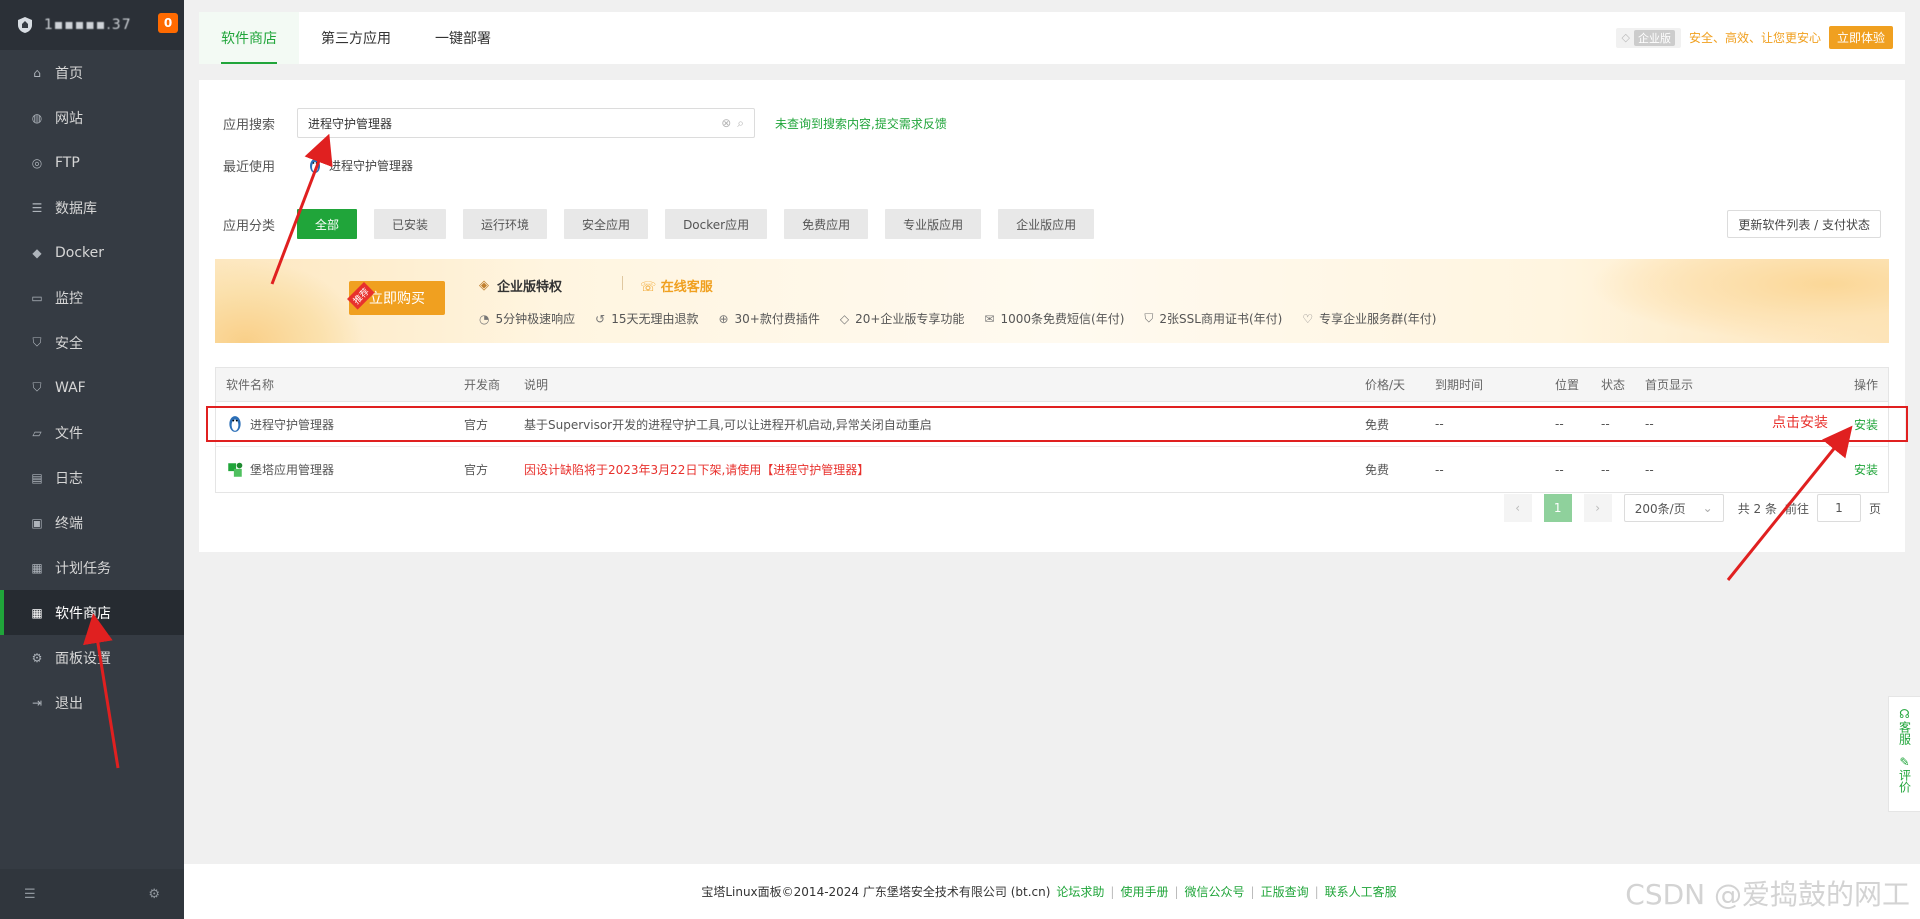 The image size is (1920, 919). Describe the element at coordinates (69, 433) in the screenshot. I see `sidebar-item-label: 文件` at that location.